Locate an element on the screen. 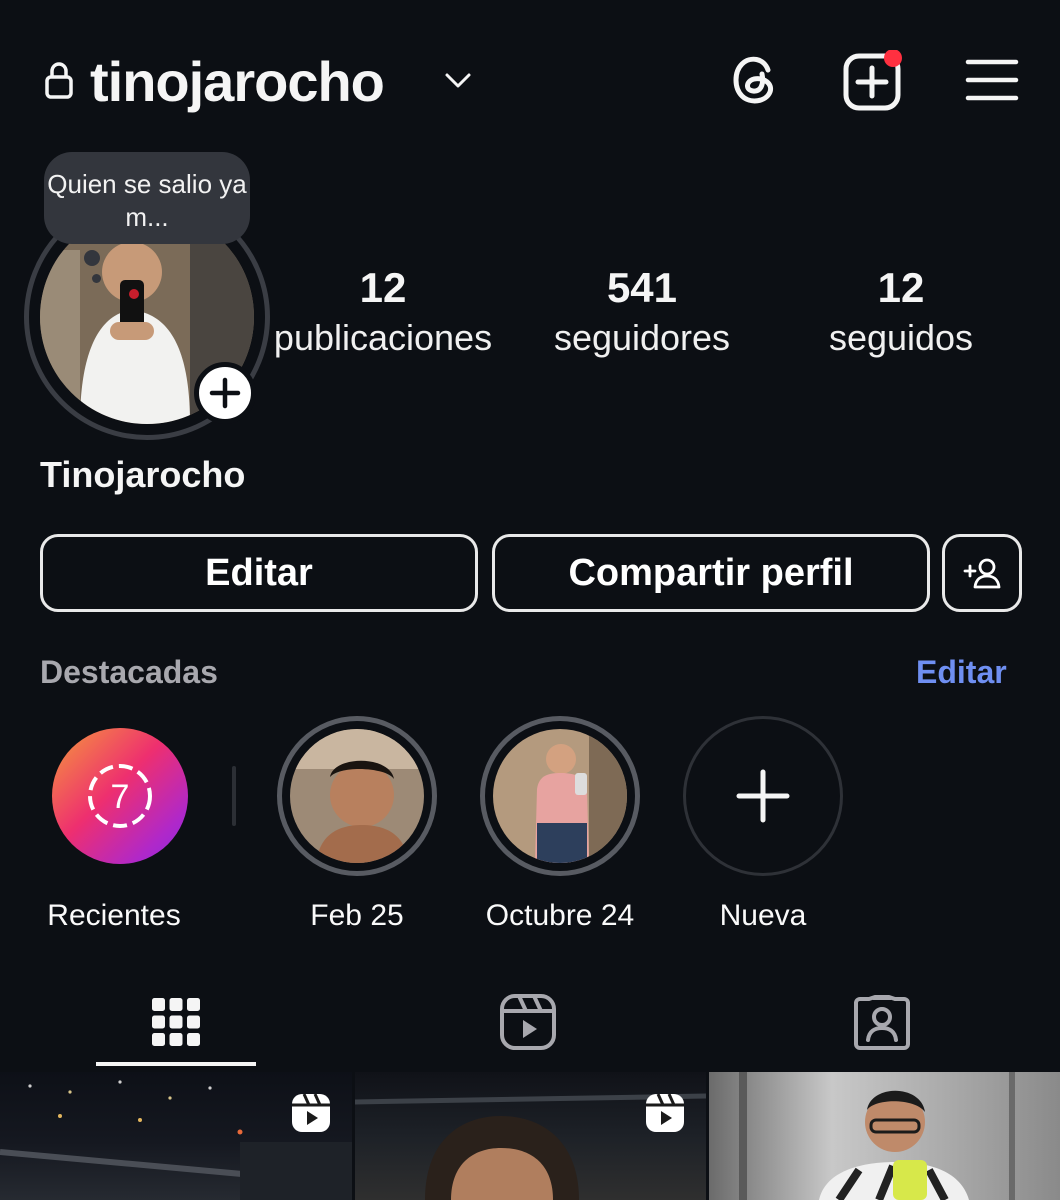  highlight-feb-25: Feb 25 is located at coordinates (357, 826).